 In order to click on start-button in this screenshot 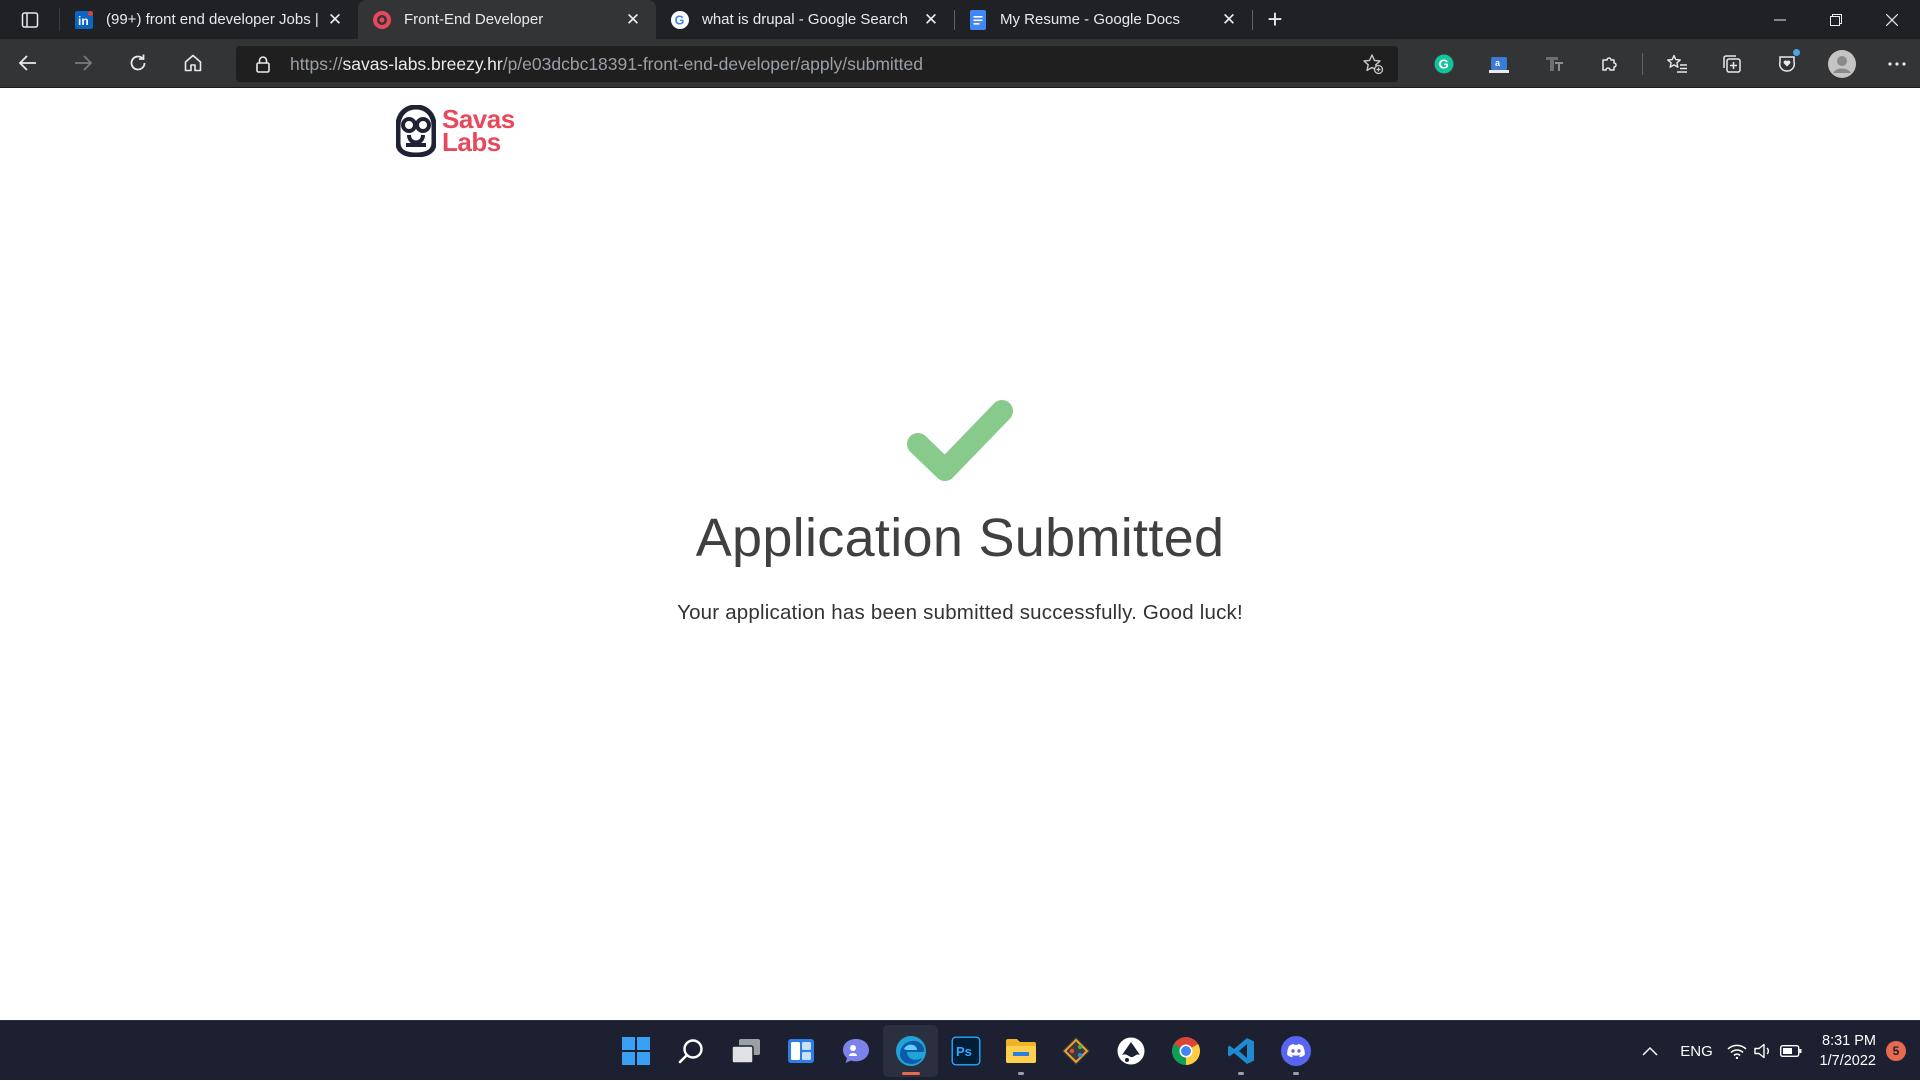, I will do `click(635, 1051)`.